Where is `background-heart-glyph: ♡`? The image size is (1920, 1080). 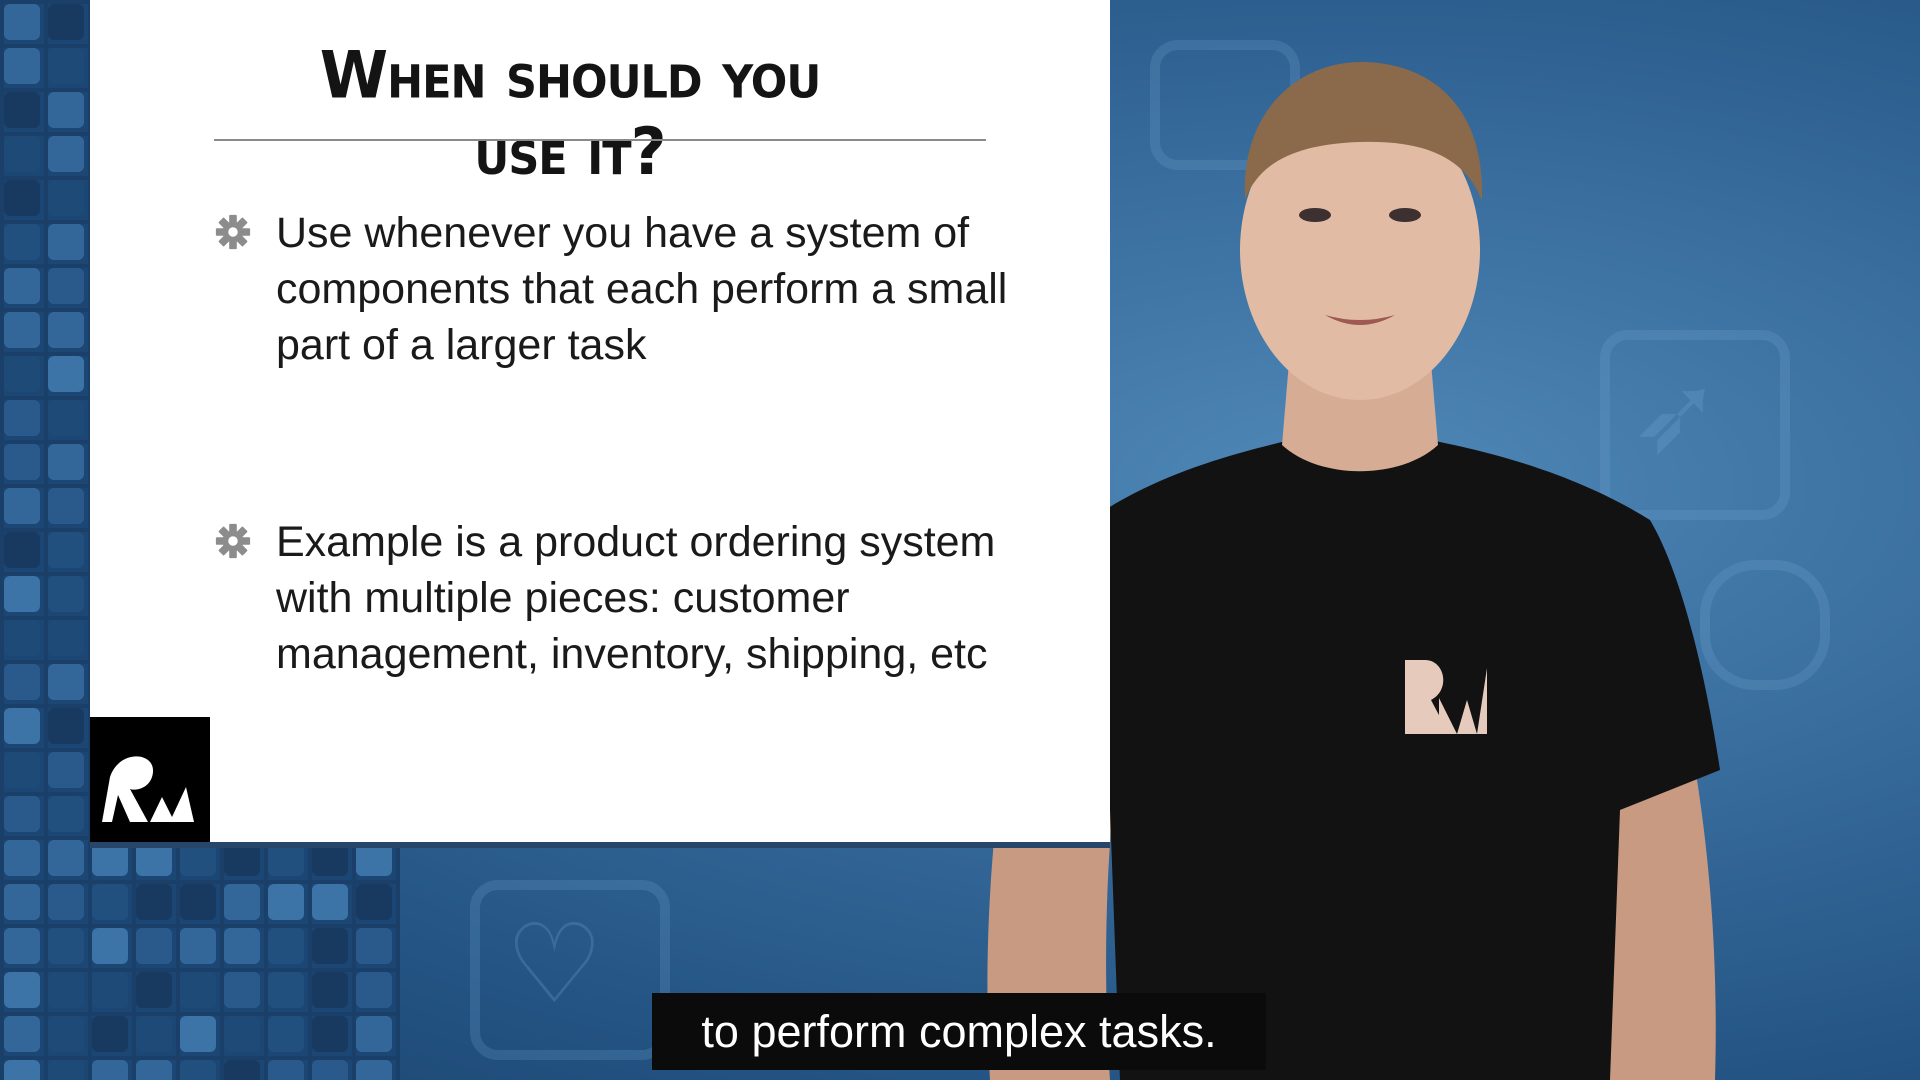 background-heart-glyph: ♡ is located at coordinates (554, 964).